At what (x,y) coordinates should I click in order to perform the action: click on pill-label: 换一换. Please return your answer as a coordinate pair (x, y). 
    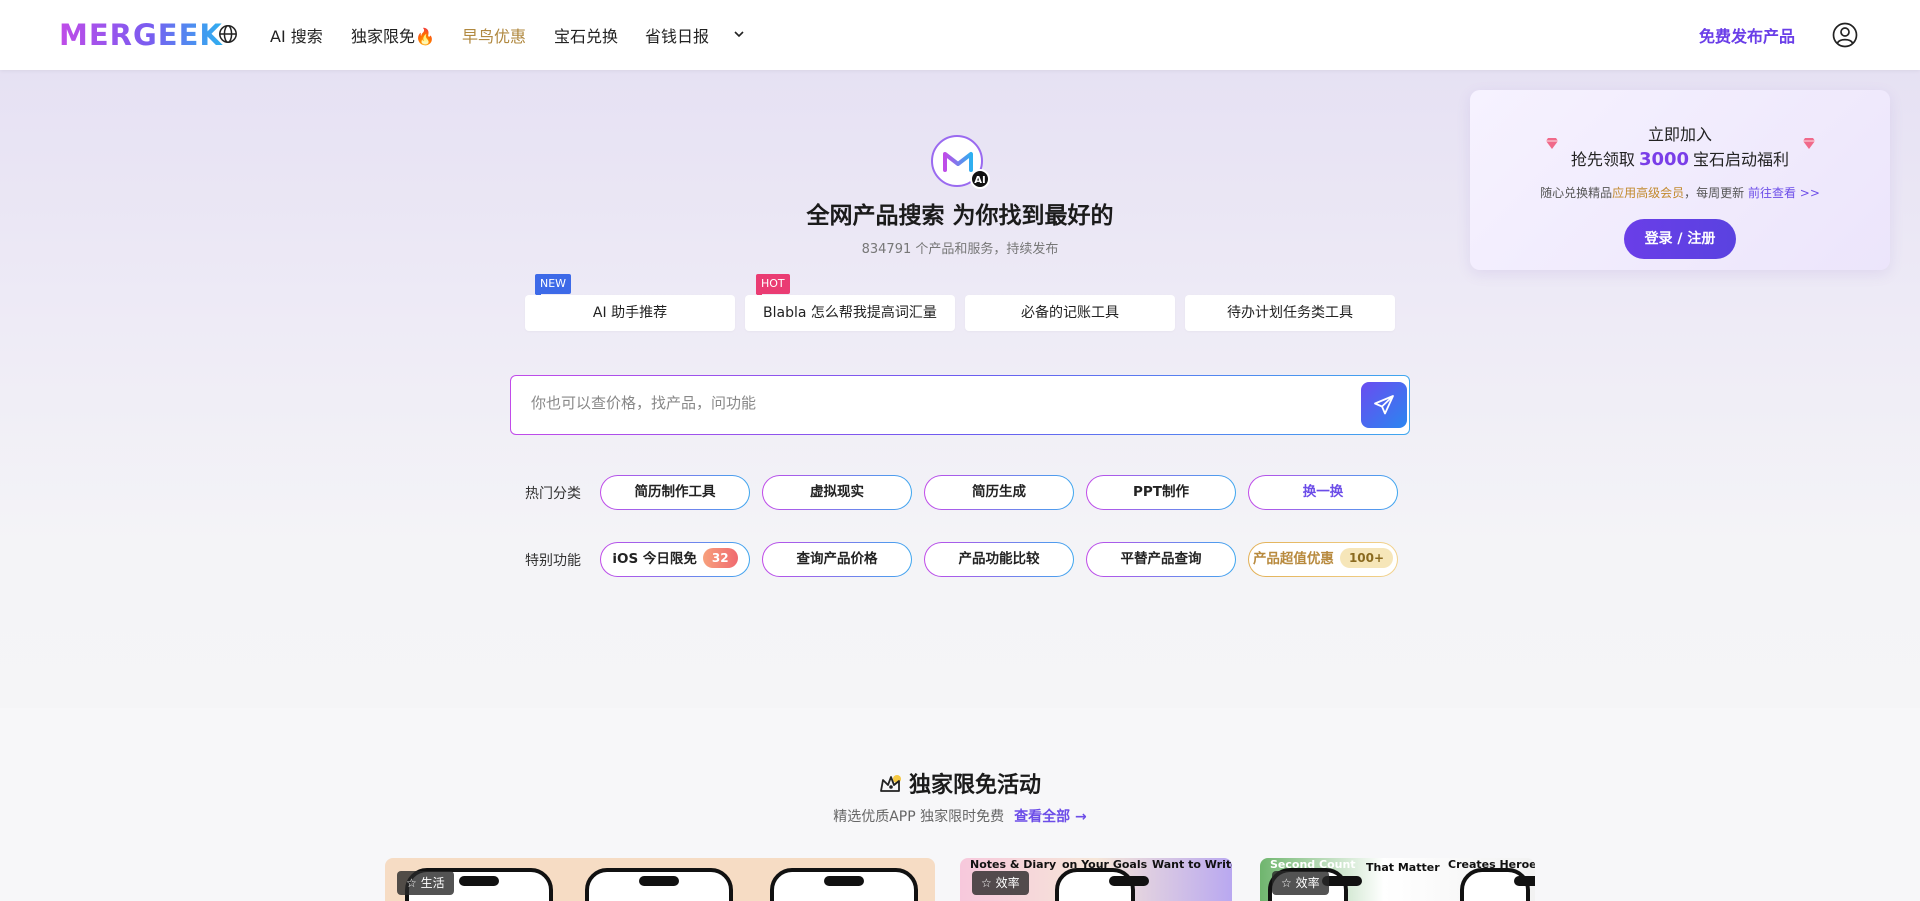
    Looking at the image, I should click on (1323, 492).